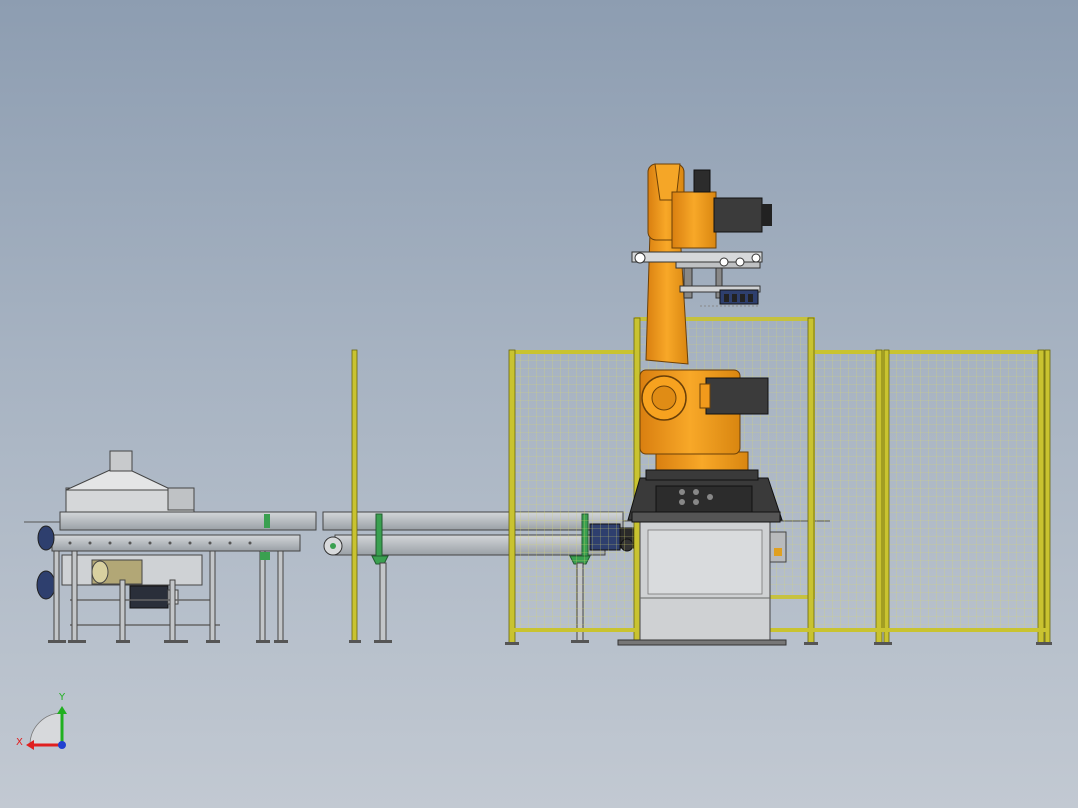 Image resolution: width=1078 pixels, height=808 pixels. Describe the element at coordinates (46, 538) in the screenshot. I see `left-drive-motor-upper` at that location.